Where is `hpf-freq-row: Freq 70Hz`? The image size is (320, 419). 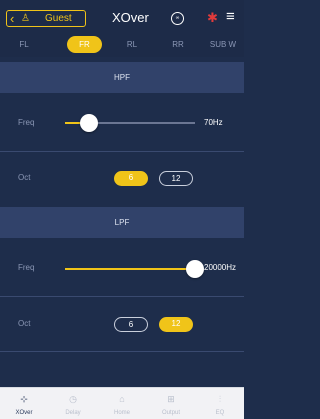
hpf-freq-row: Freq 70Hz is located at coordinates (122, 122).